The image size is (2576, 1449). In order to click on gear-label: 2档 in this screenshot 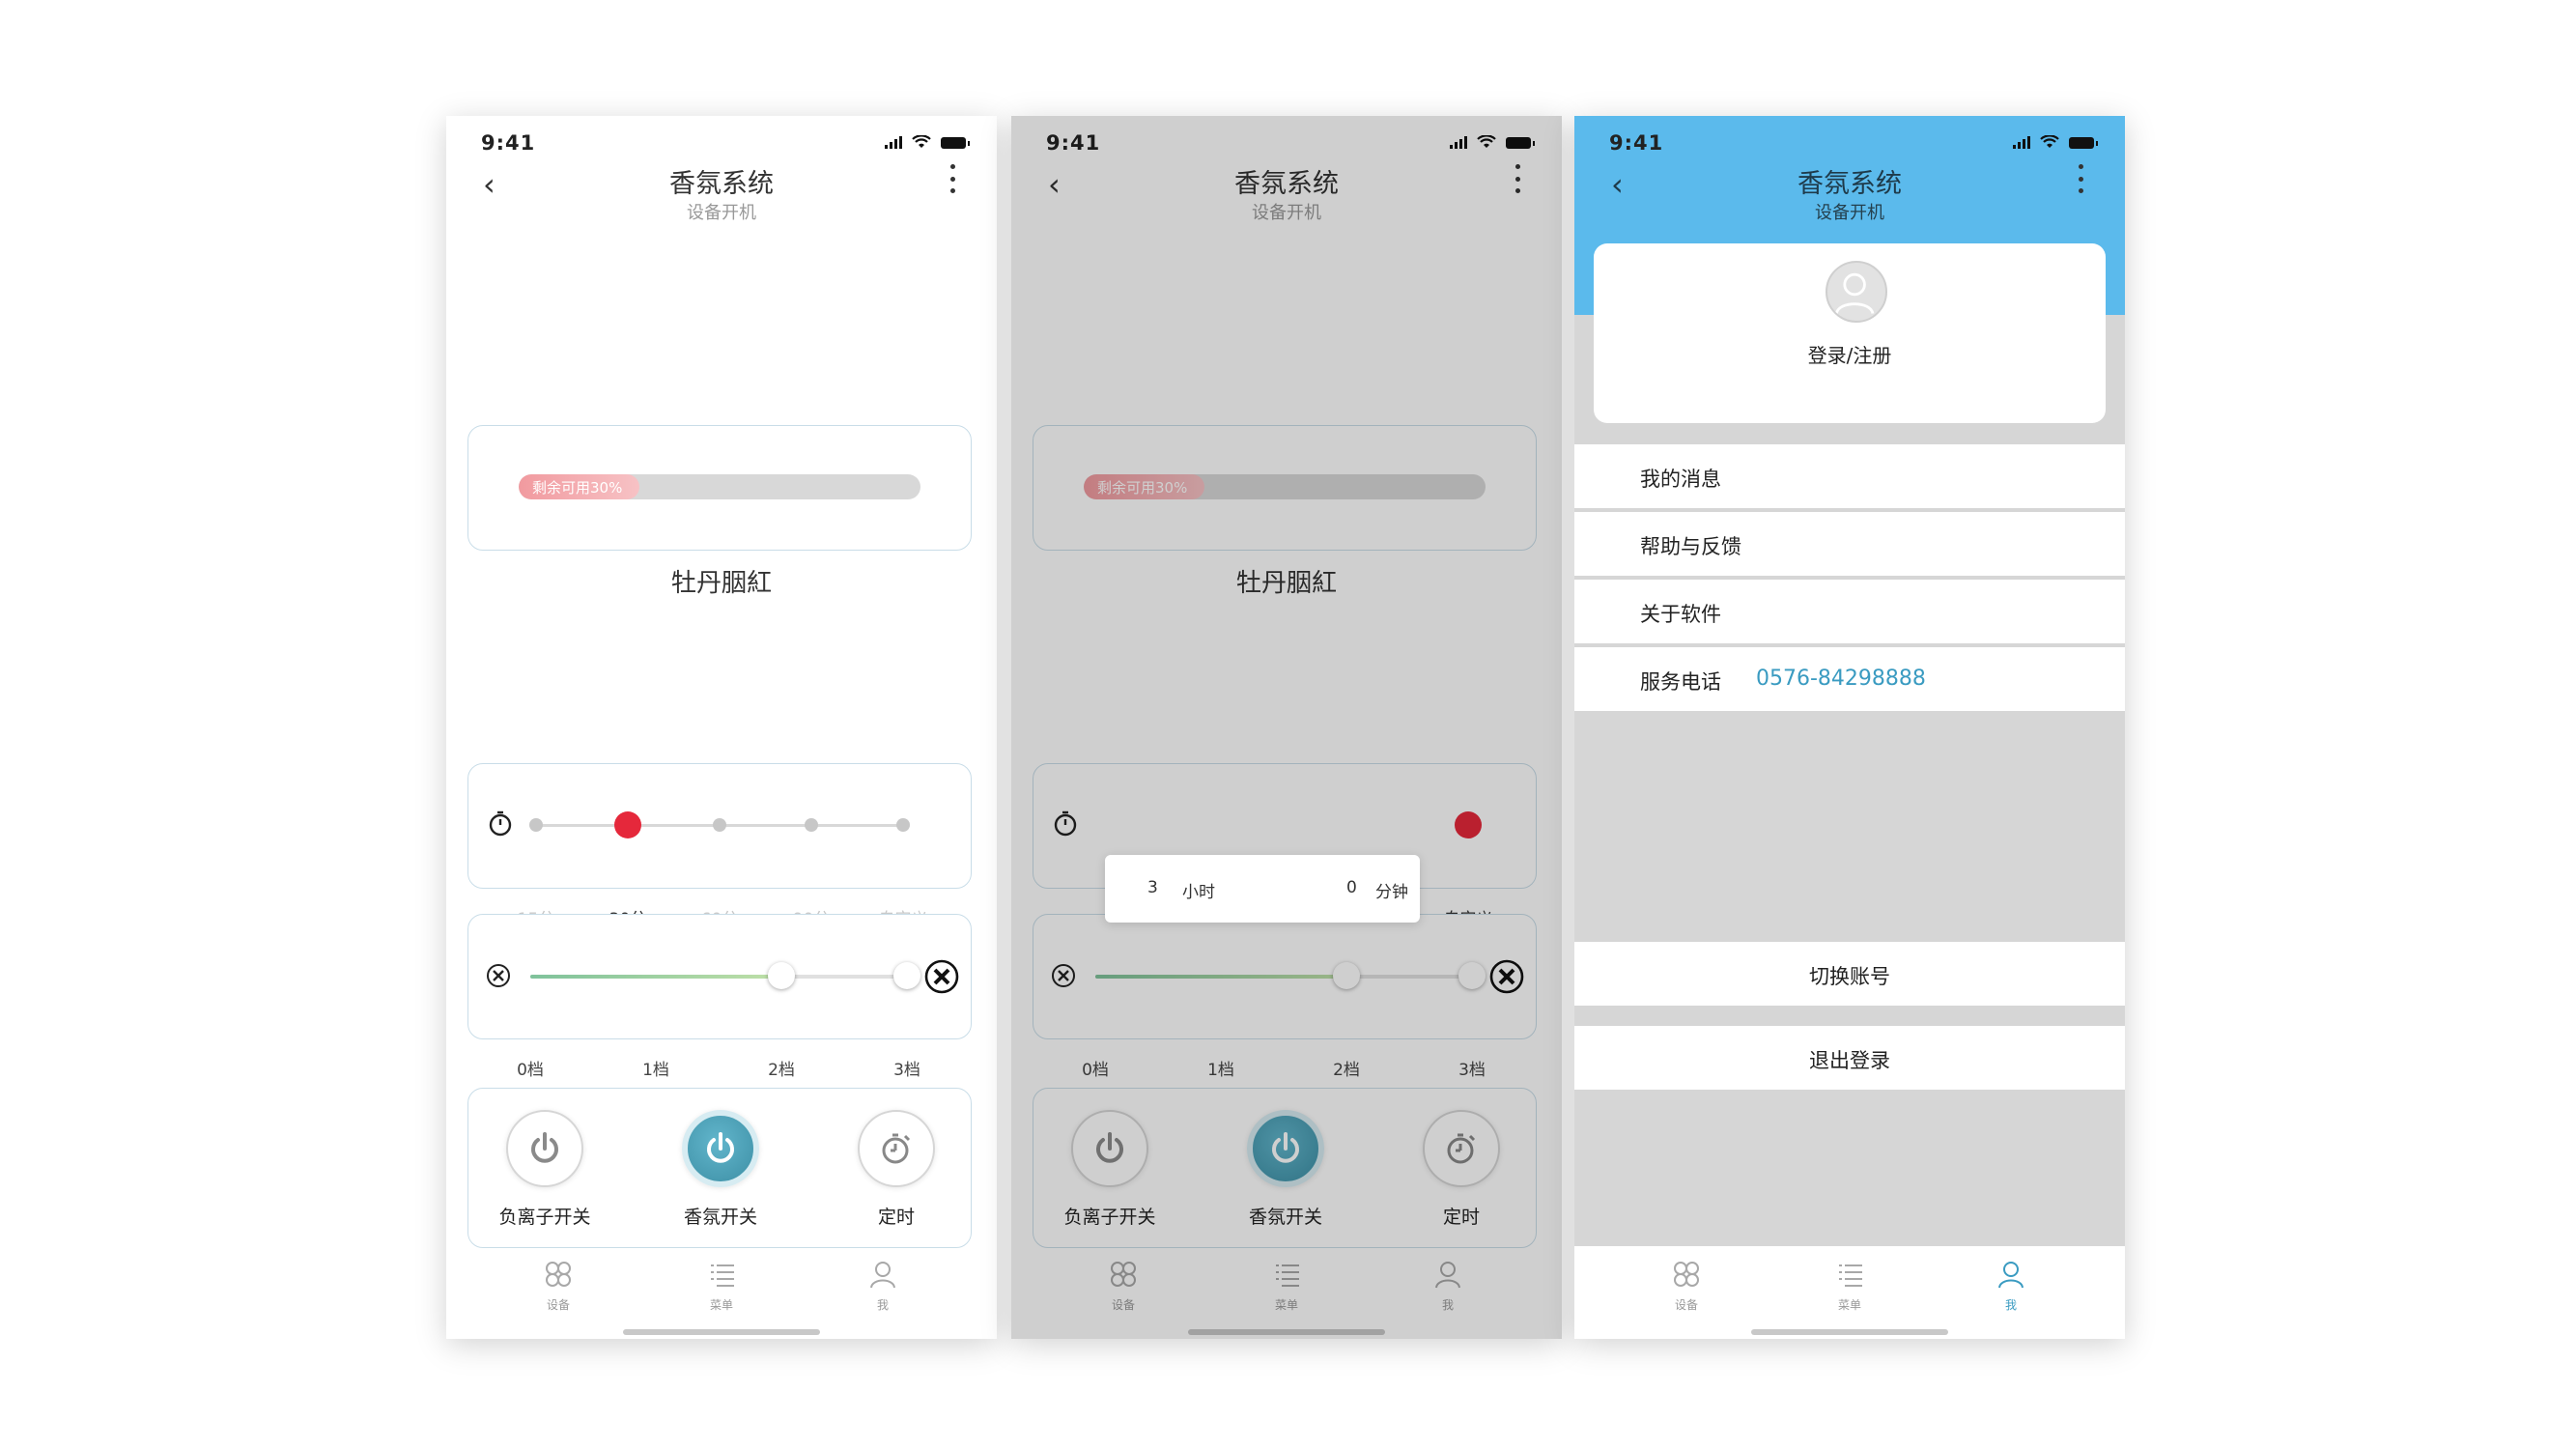, I will do `click(781, 1070)`.